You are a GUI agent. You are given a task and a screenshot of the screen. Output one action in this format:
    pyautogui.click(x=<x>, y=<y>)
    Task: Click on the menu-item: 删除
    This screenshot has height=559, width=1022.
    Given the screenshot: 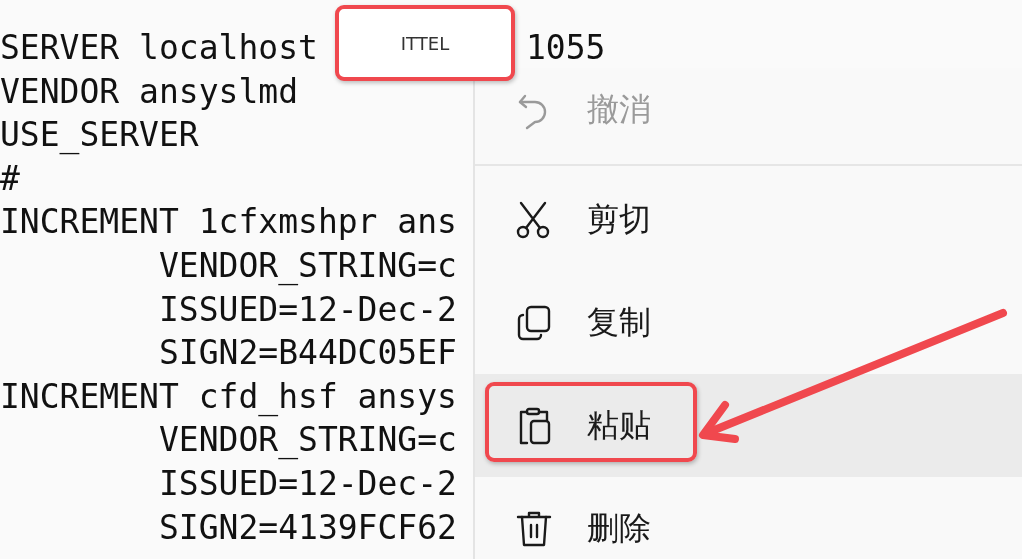 What is the action you would take?
    pyautogui.click(x=748, y=518)
    